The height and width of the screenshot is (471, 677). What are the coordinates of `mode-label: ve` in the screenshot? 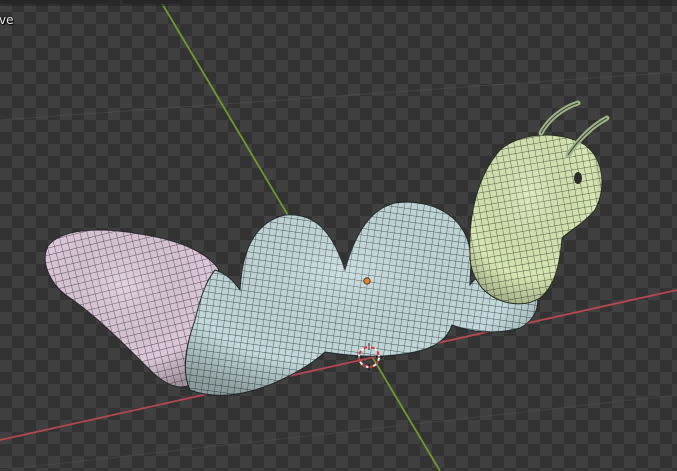 It's located at (7, 20).